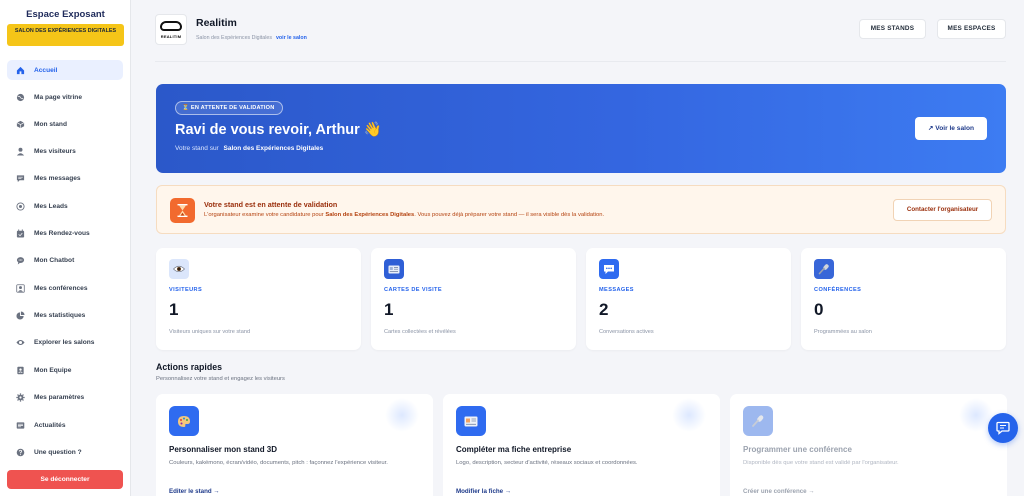 Image resolution: width=1024 pixels, height=496 pixels. What do you see at coordinates (273, 148) in the screenshot?
I see `welcome-subtitle-salon: Salon des Expériences Digitales` at bounding box center [273, 148].